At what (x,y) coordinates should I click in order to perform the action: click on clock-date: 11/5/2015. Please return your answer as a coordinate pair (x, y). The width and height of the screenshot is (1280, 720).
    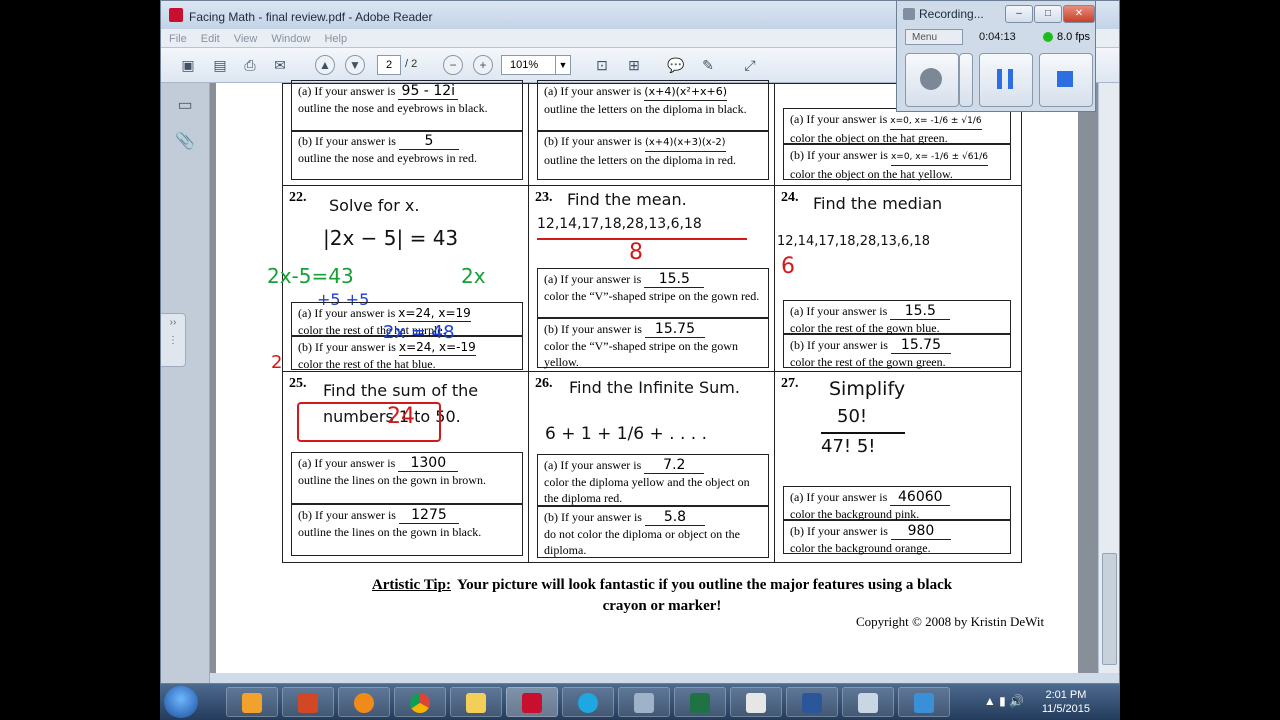
    Looking at the image, I should click on (1065, 709).